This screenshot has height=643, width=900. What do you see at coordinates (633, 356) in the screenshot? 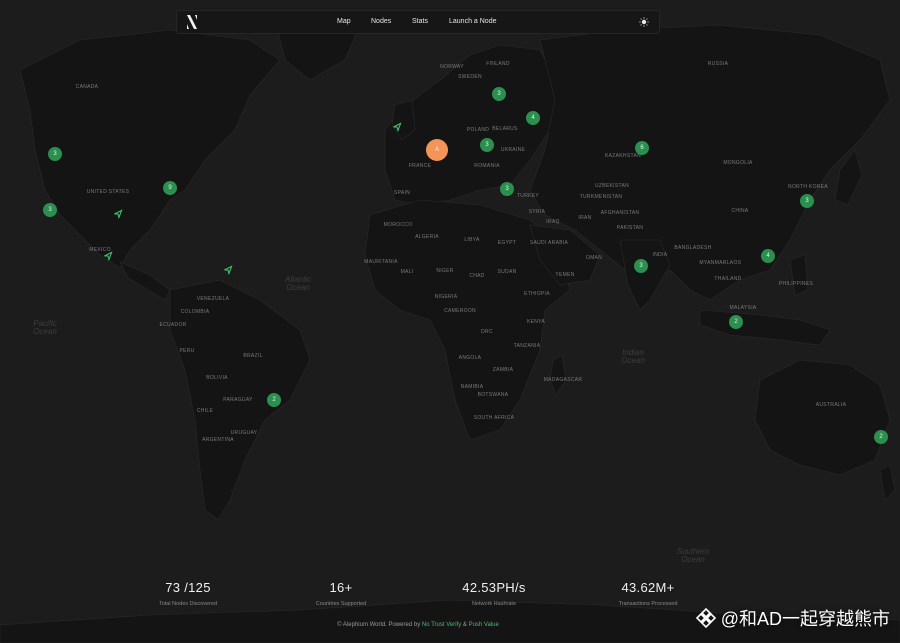
I see `ocean-label-indian: Indian Ocean` at bounding box center [633, 356].